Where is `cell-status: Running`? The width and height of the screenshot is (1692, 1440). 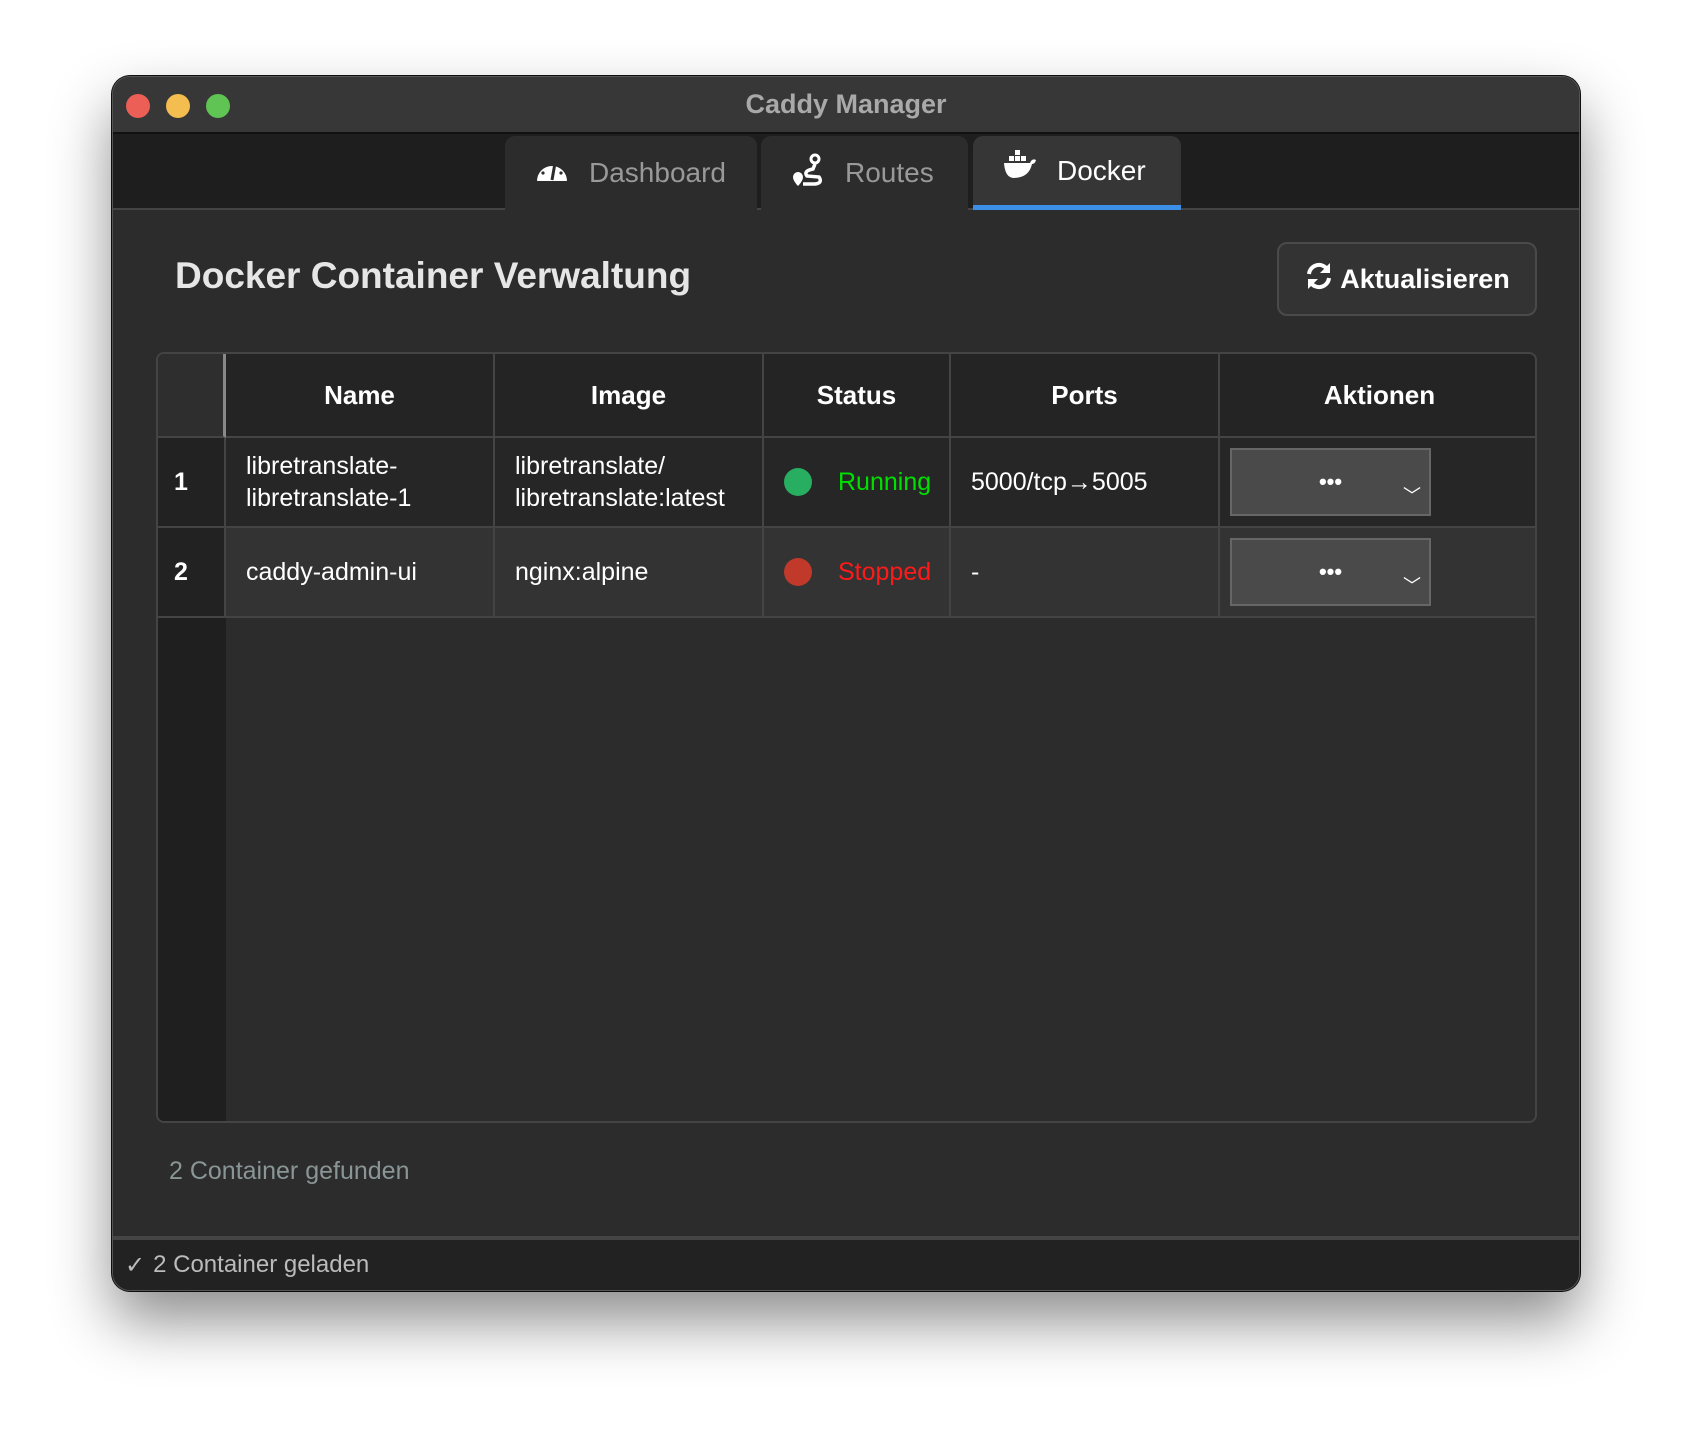
cell-status: Running is located at coordinates (857, 482).